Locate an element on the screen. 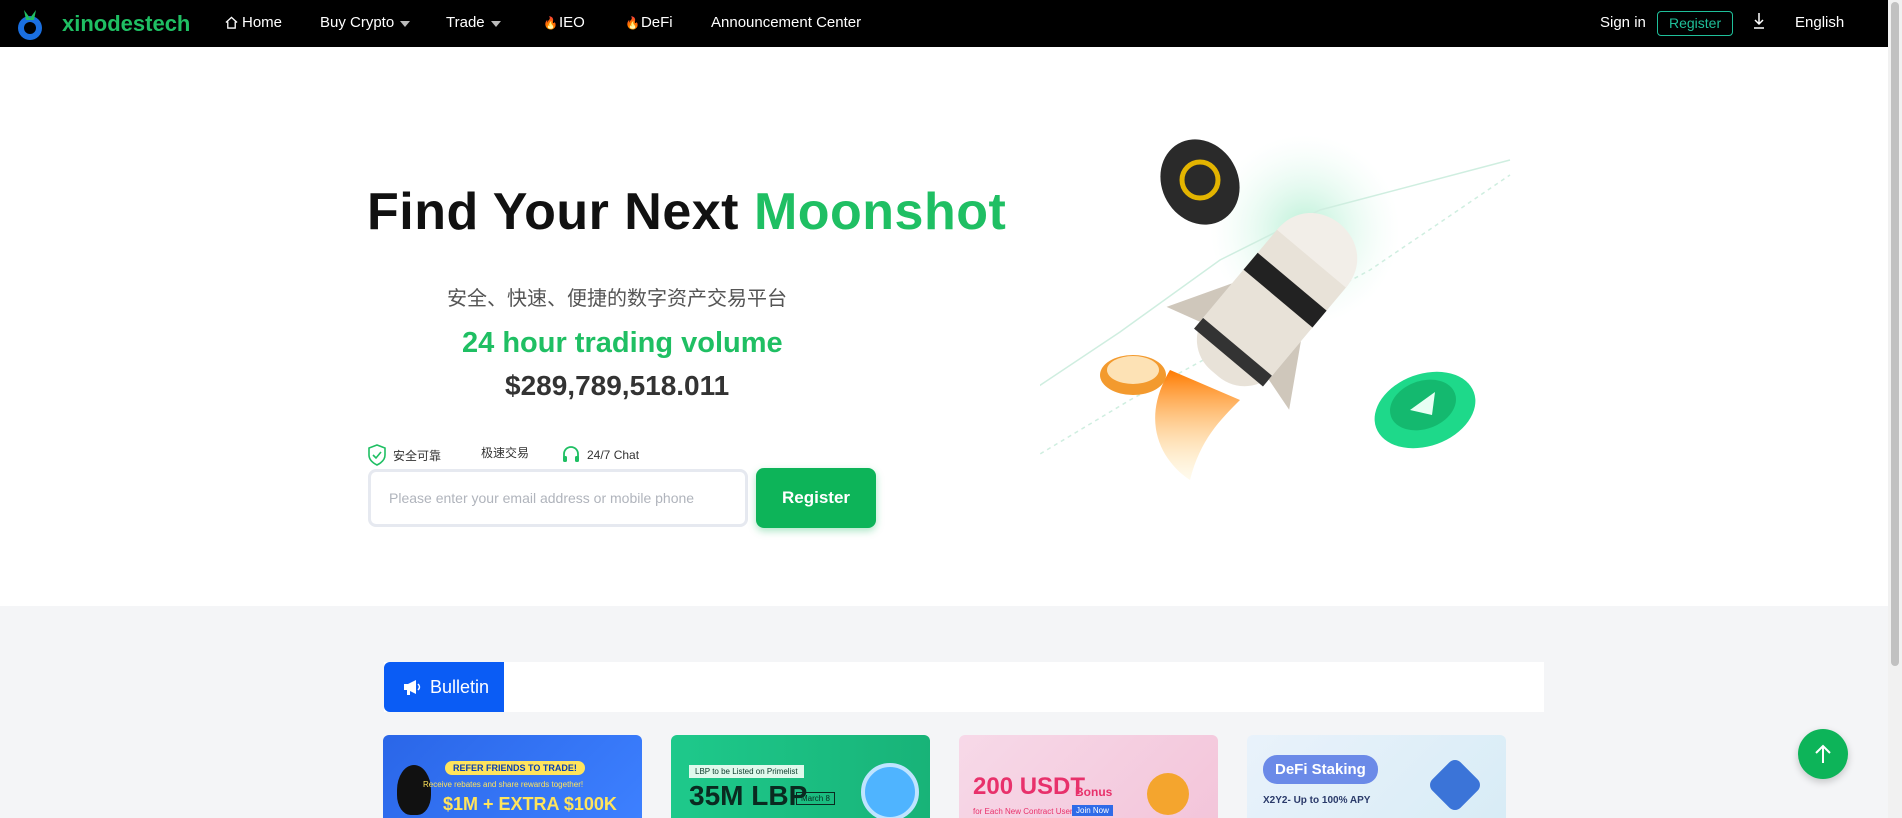 The width and height of the screenshot is (1902, 818). nav-announcement-center: Announcement Center is located at coordinates (786, 22).